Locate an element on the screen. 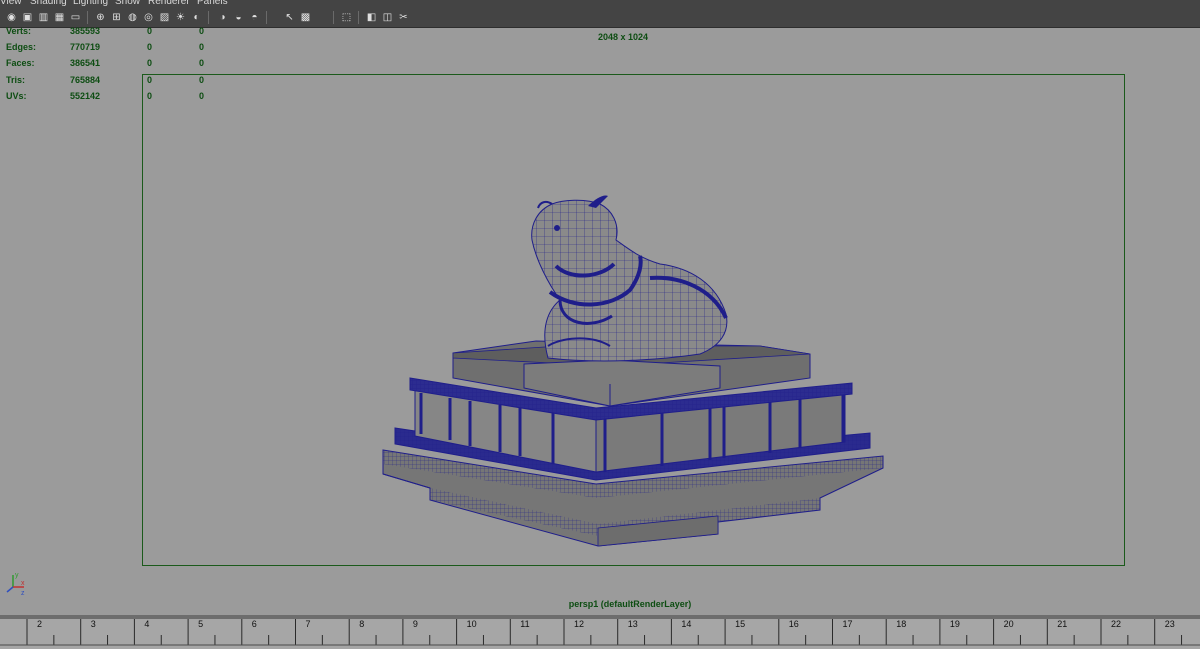  isolate-select-icon: ⬚ is located at coordinates (346, 17).